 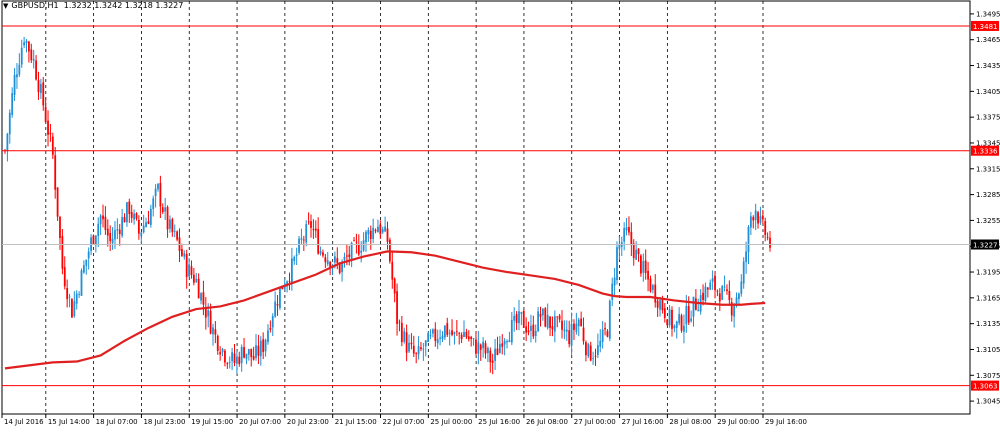 What do you see at coordinates (5, 6) in the screenshot?
I see `triangle-down-icon: ▼` at bounding box center [5, 6].